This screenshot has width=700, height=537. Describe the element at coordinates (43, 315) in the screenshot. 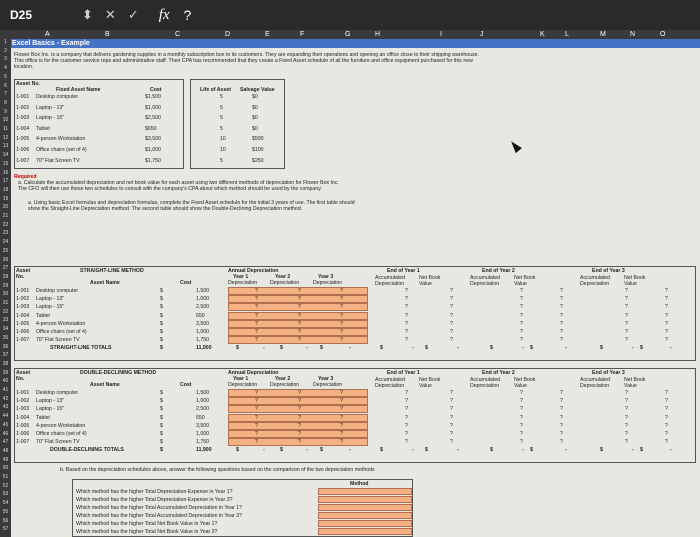

I see `asset-name-cell: Tablet` at that location.